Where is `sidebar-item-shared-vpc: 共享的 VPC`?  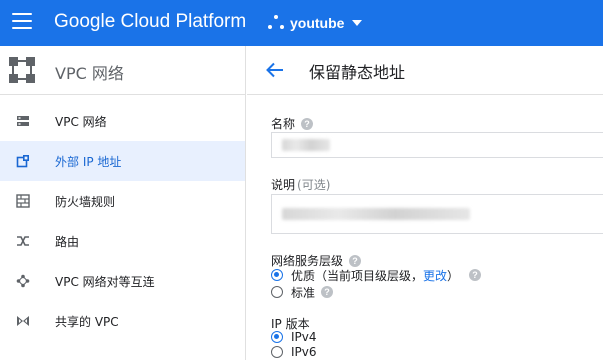
sidebar-item-shared-vpc: 共享的 VPC is located at coordinates (122, 321).